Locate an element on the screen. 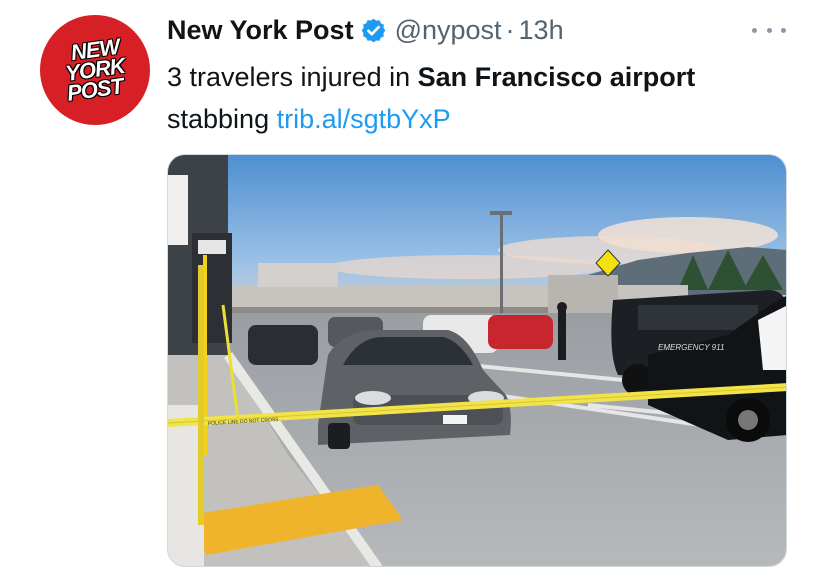 The image size is (829, 584). tweet-link: trib.al/sgtbYxP is located at coordinates (364, 119).